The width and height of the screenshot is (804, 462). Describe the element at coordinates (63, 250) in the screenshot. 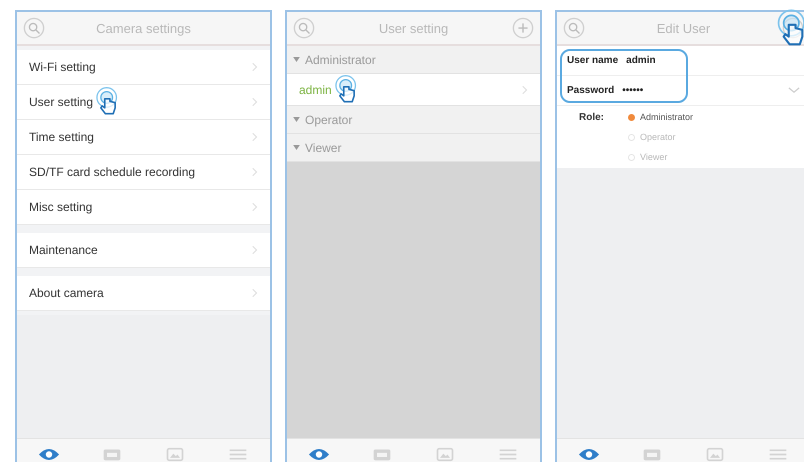

I see `item-label: Maintenance` at that location.